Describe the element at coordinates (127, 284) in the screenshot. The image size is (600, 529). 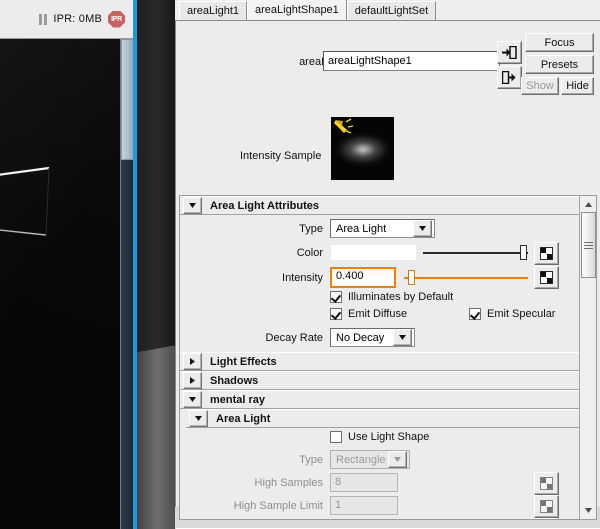
I see `render-view-scrollbar` at that location.